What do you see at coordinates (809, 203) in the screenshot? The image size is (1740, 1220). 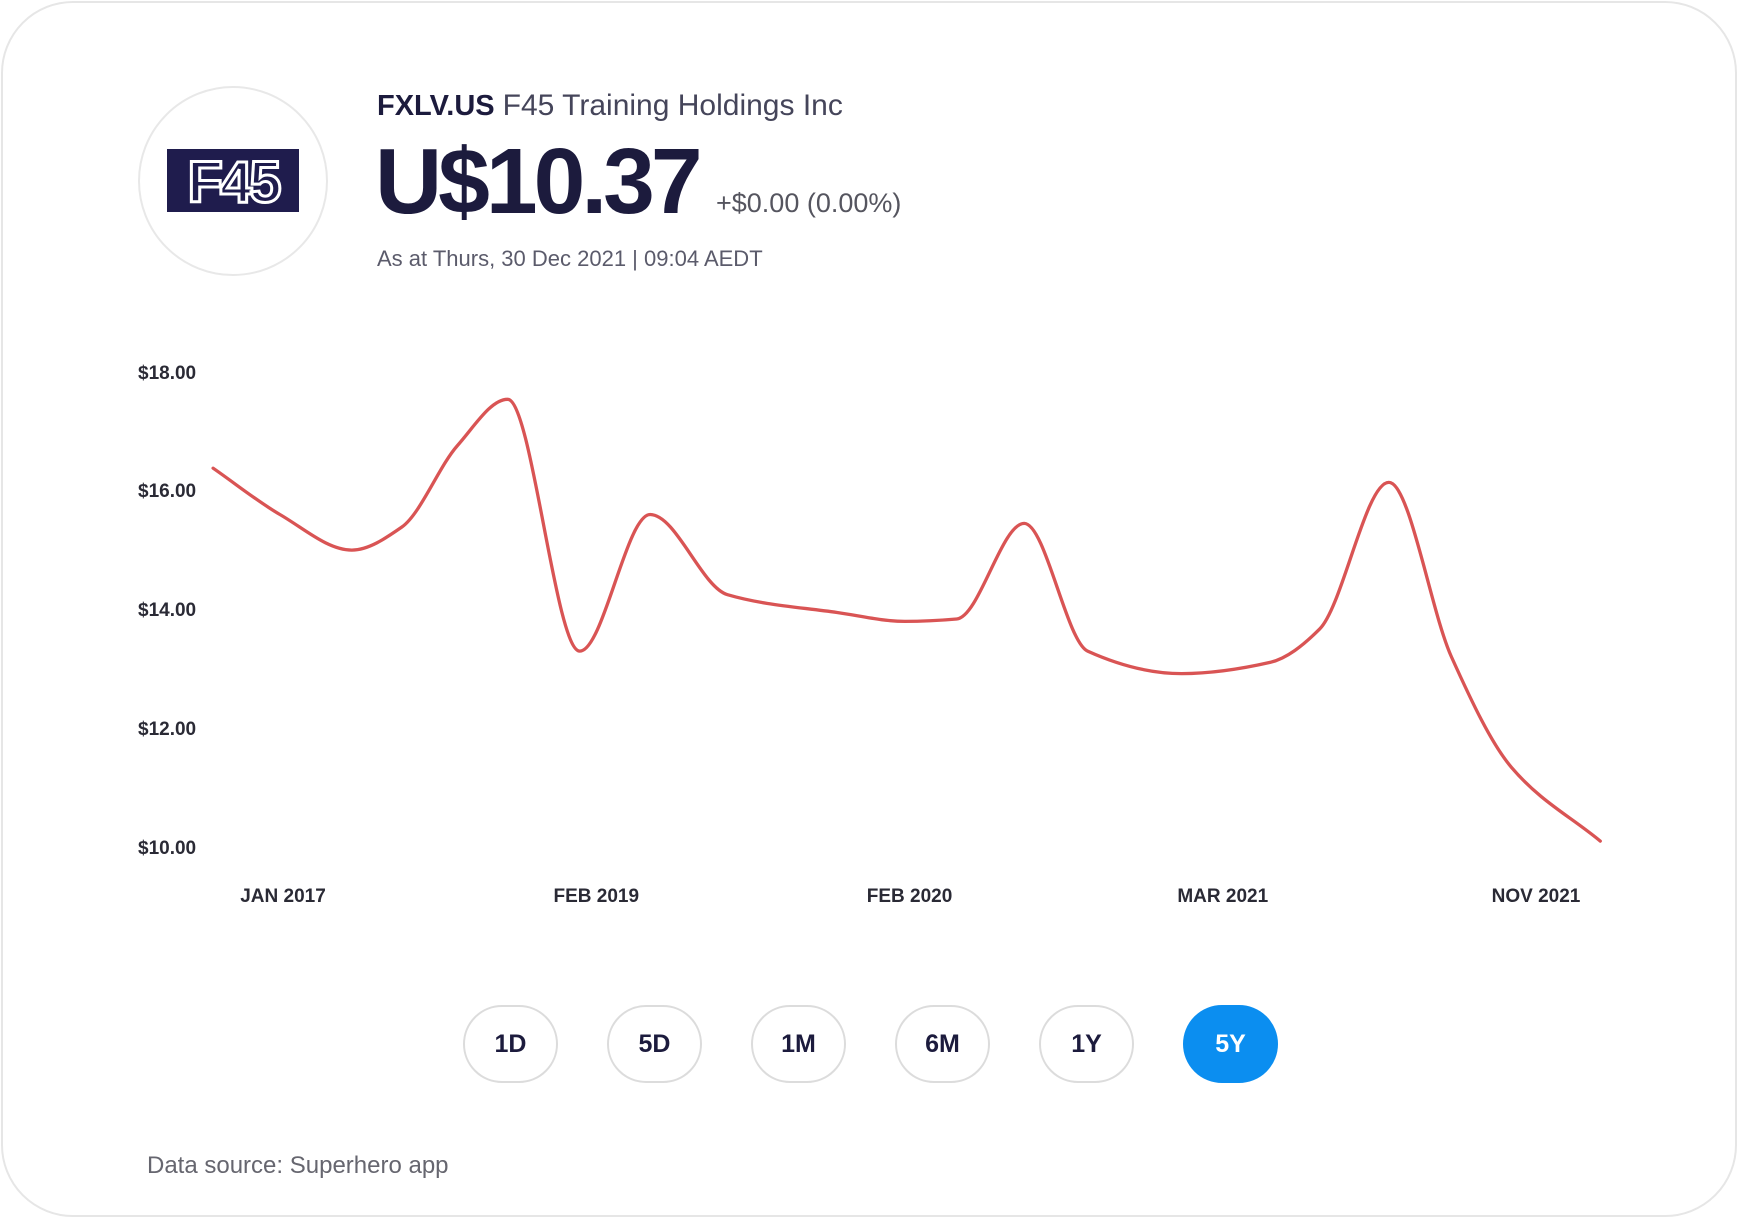 I see `price-change: +$0.00 (0.00%)` at bounding box center [809, 203].